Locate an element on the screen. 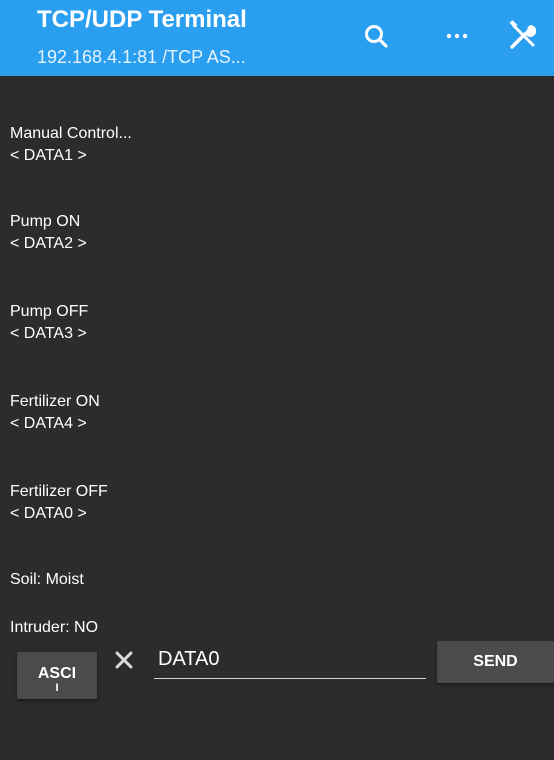  command-input-wrapper is located at coordinates (292, 660).